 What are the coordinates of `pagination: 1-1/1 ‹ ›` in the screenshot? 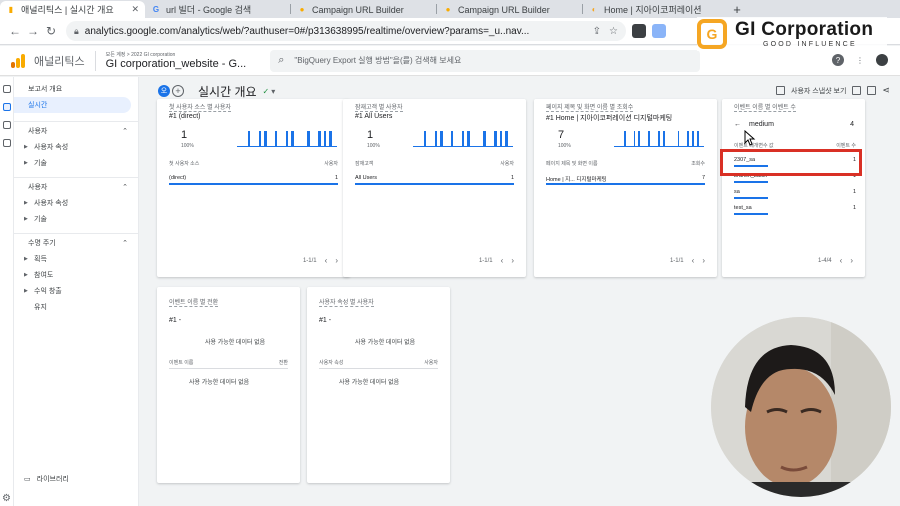 It's located at (687, 260).